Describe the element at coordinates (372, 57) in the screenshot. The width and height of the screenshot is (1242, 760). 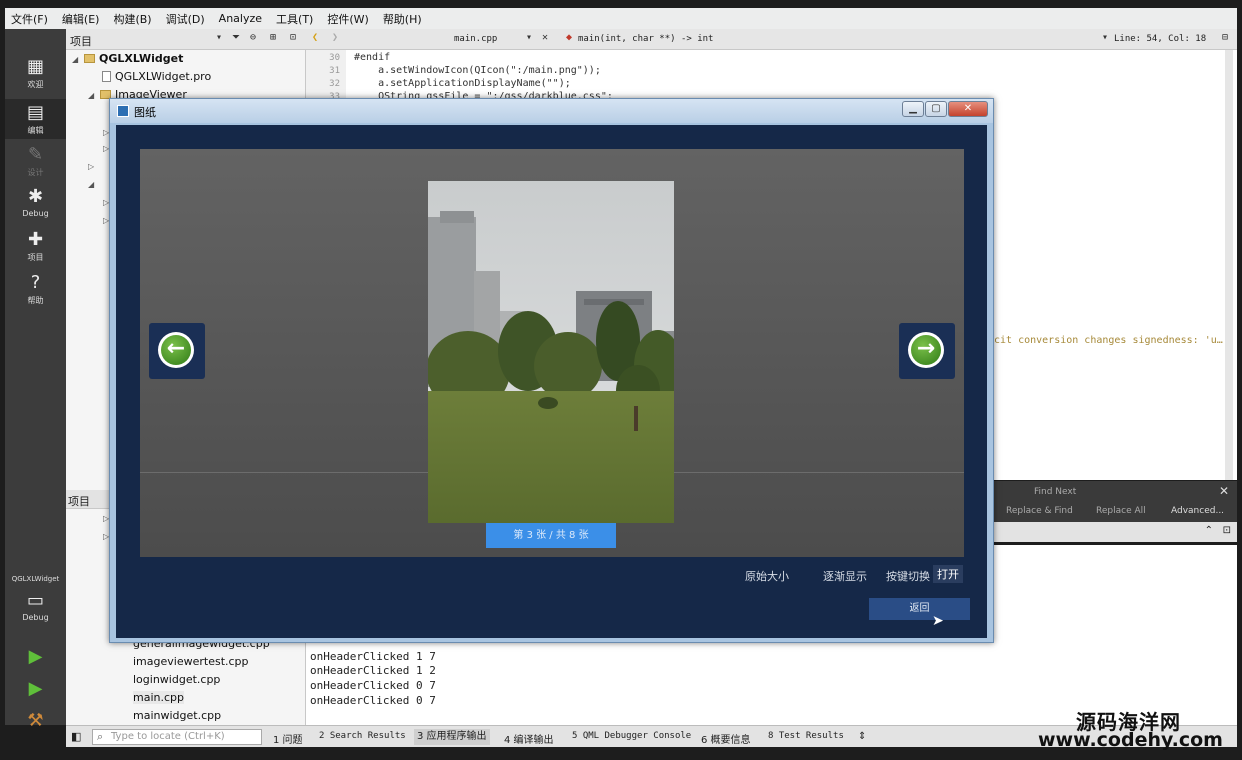
I see `code-line: #endif` at that location.